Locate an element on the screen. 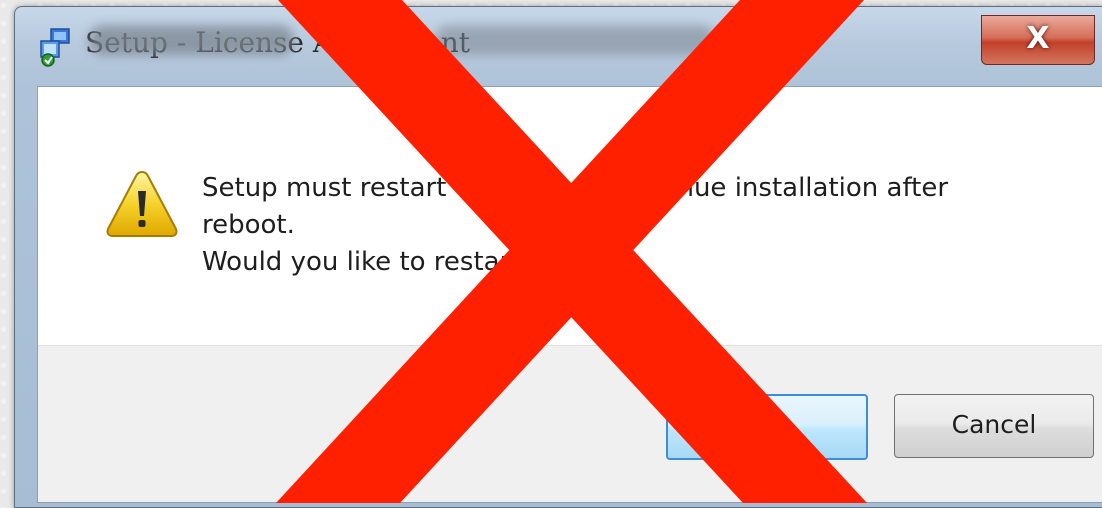 This screenshot has height=508, width=1102. installer-icon is located at coordinates (54, 47).